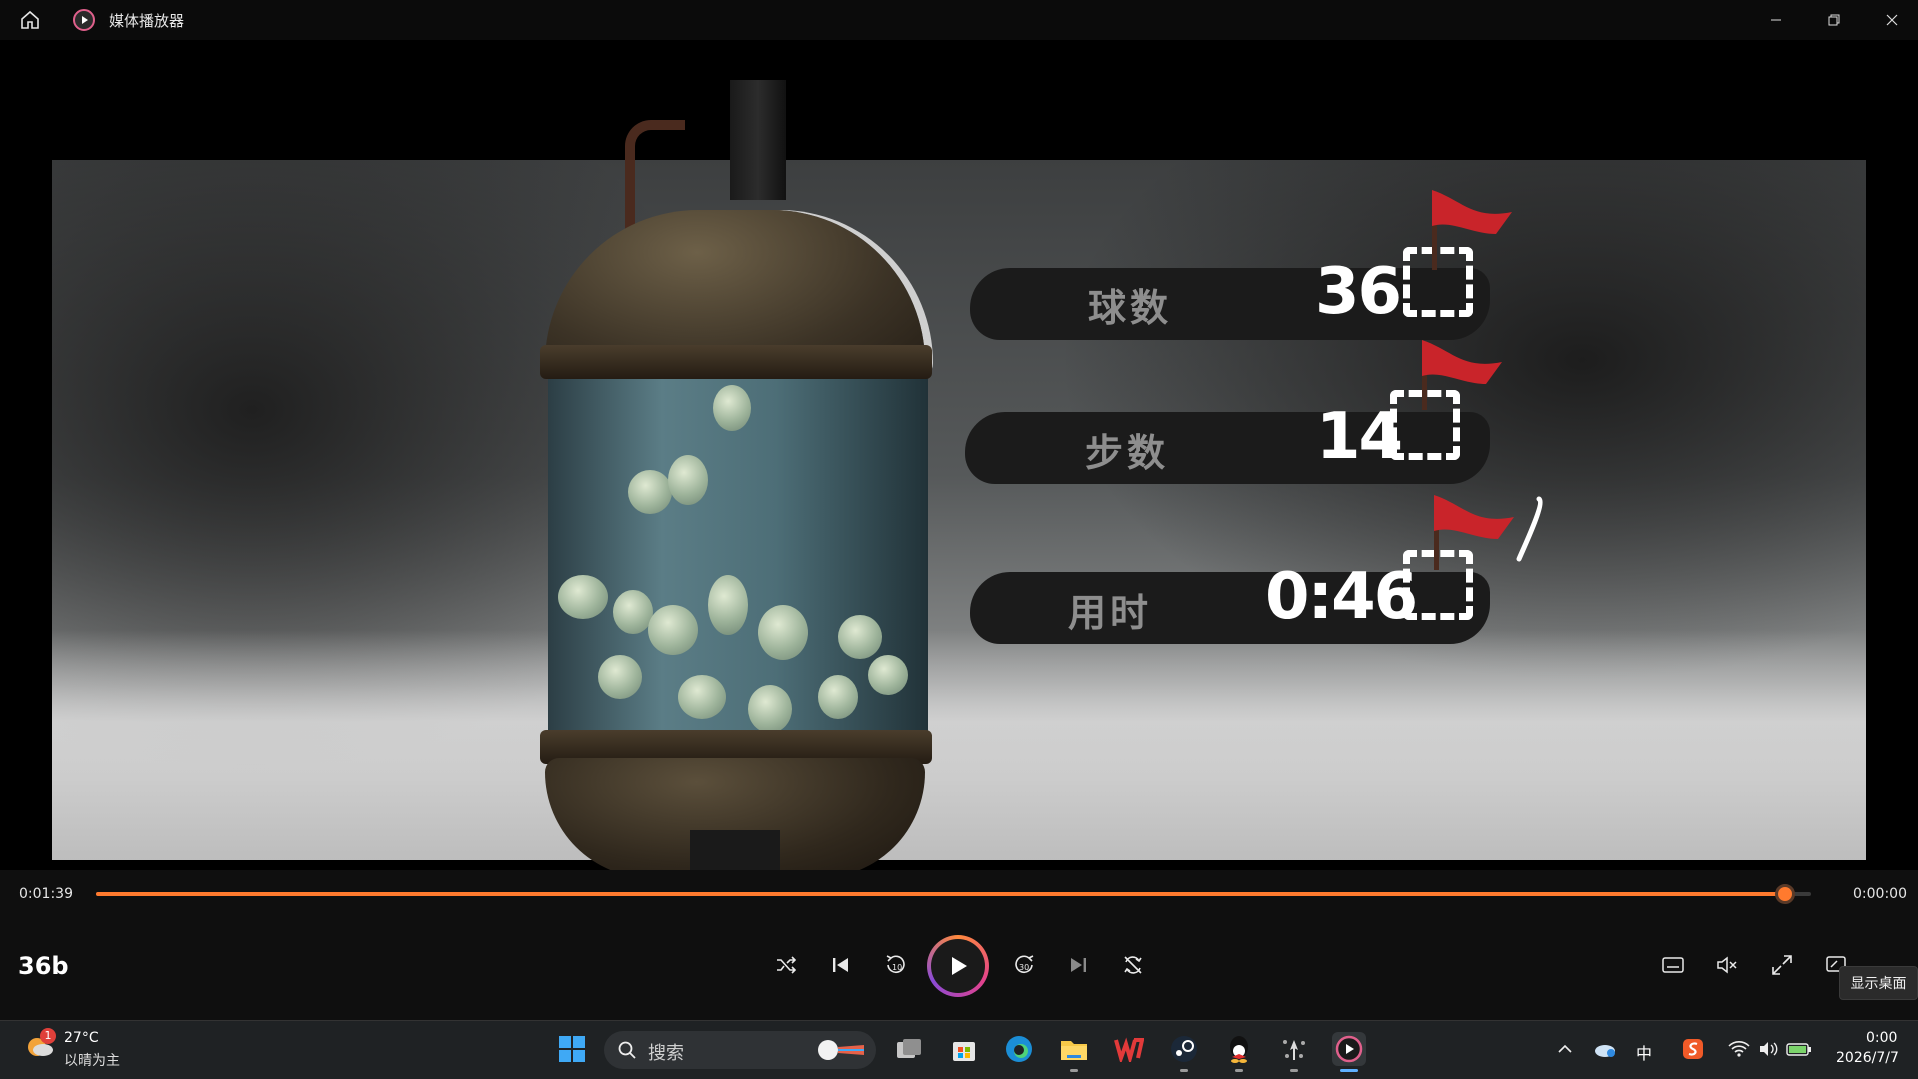 This screenshot has height=1079, width=1918. I want to click on pipe, so click(758, 140).